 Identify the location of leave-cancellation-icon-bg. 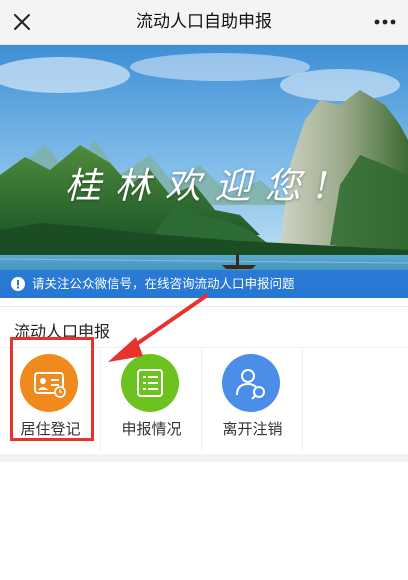
(251, 383).